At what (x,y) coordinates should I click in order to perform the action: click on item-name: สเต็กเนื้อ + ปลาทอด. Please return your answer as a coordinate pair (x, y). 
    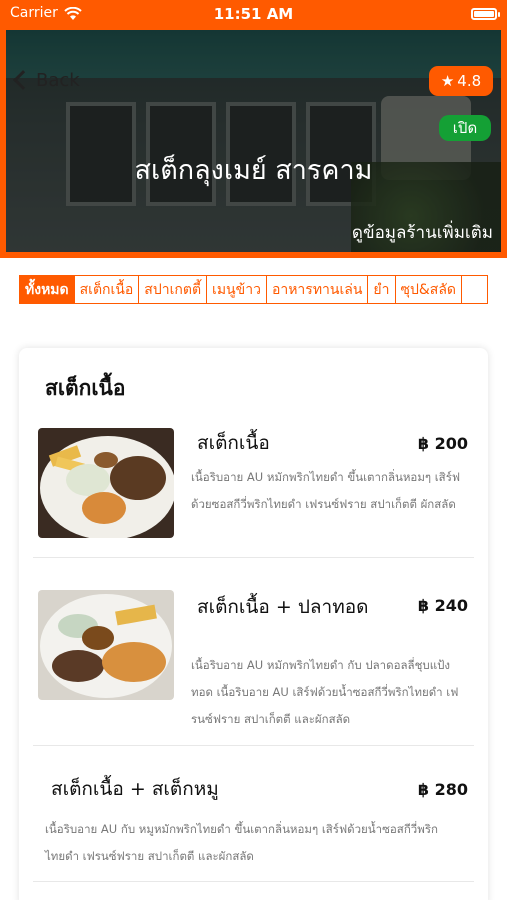
    Looking at the image, I should click on (283, 607).